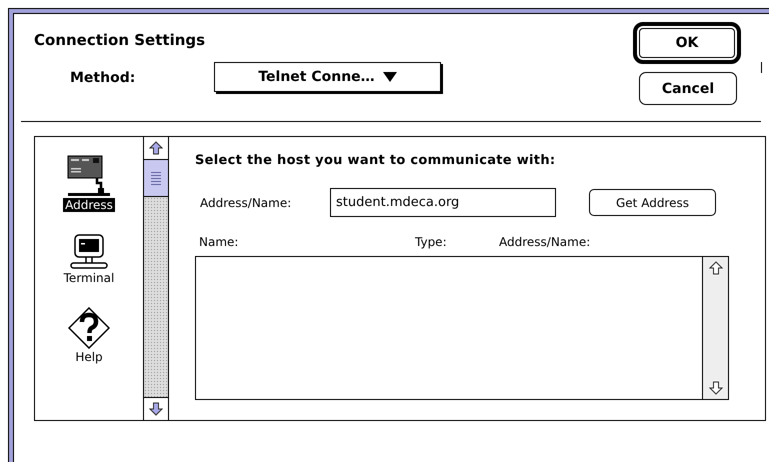  Describe the element at coordinates (652, 202) in the screenshot. I see `get-address-button: Get Address` at that location.